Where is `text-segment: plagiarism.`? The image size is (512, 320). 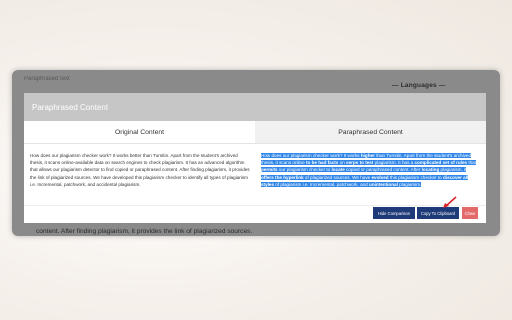
text-segment: plagiarism. is located at coordinates (409, 184).